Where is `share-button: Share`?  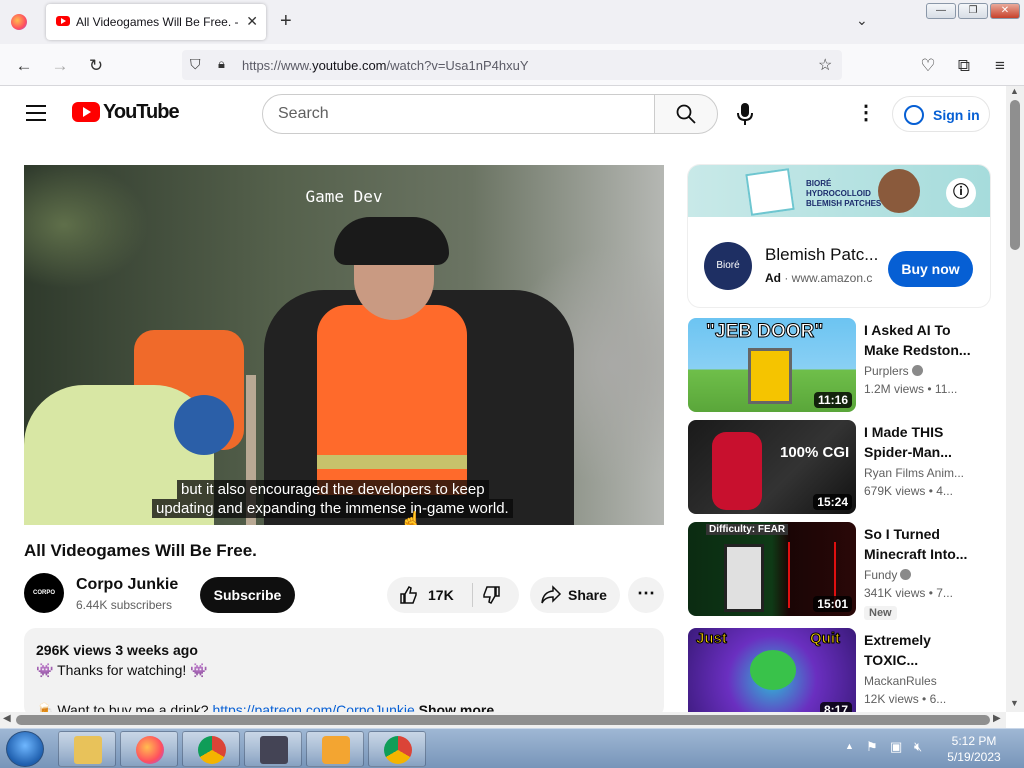
share-button: Share is located at coordinates (575, 595).